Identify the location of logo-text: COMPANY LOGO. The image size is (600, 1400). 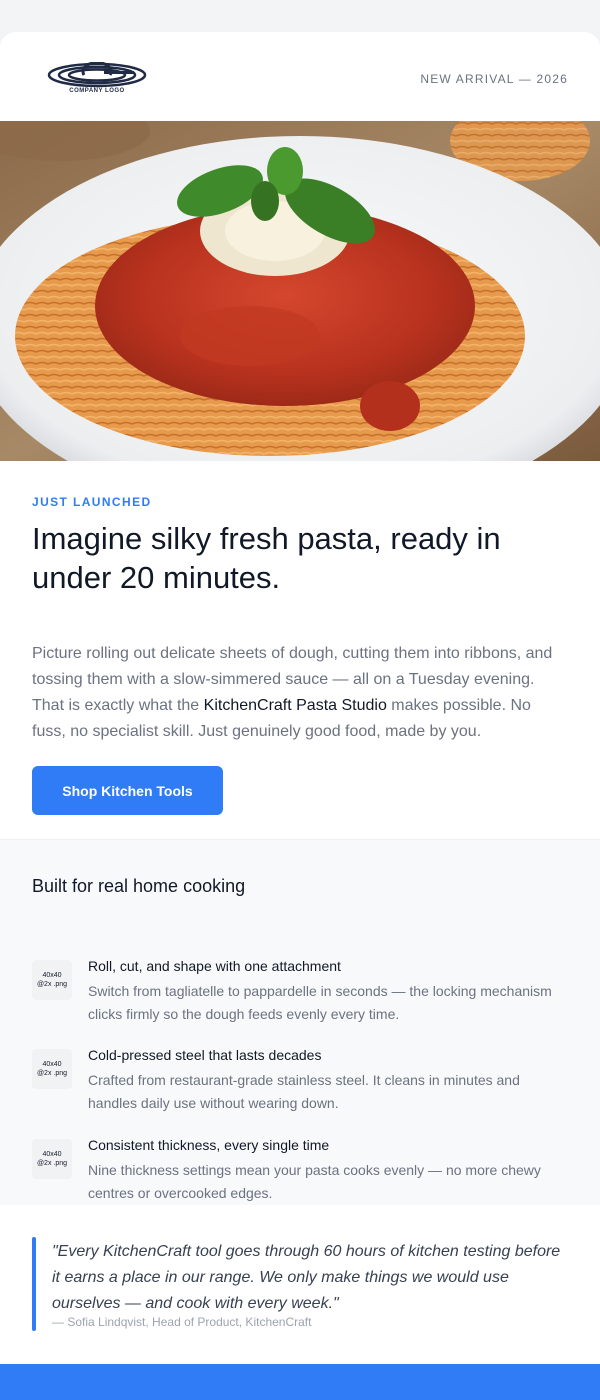
(97, 91).